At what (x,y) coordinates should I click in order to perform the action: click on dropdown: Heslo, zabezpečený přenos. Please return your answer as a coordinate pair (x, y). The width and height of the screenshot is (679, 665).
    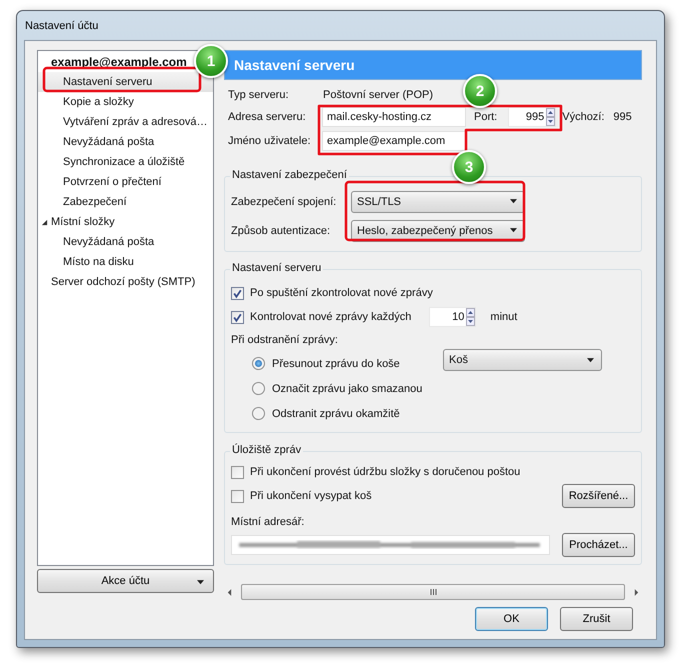
    Looking at the image, I should click on (438, 231).